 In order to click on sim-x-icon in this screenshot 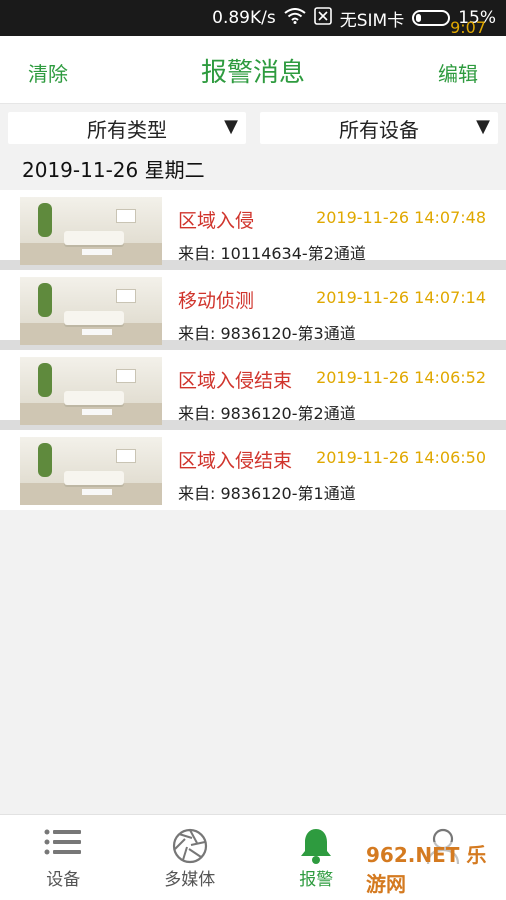, I will do `click(322, 18)`.